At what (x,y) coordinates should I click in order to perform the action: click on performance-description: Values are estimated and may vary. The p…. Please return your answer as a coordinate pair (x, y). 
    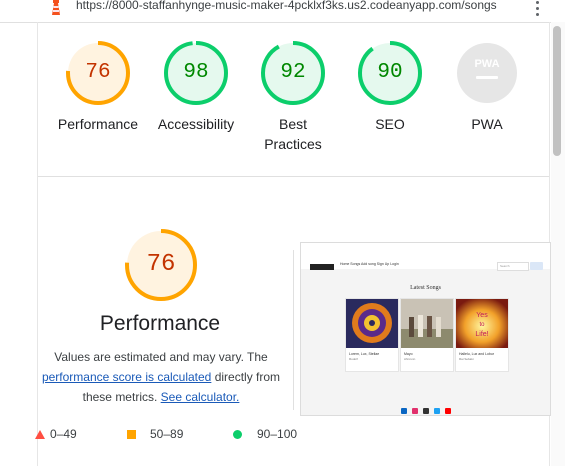
    Looking at the image, I should click on (161, 377).